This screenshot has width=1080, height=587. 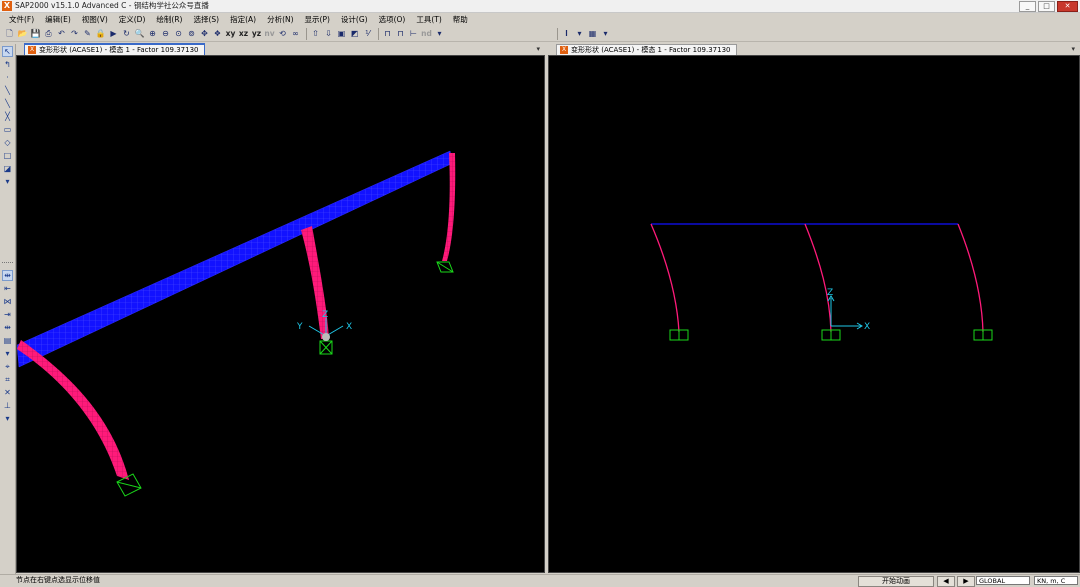 What do you see at coordinates (428, 19) in the screenshot?
I see `menu-tools: 工具(T)` at bounding box center [428, 19].